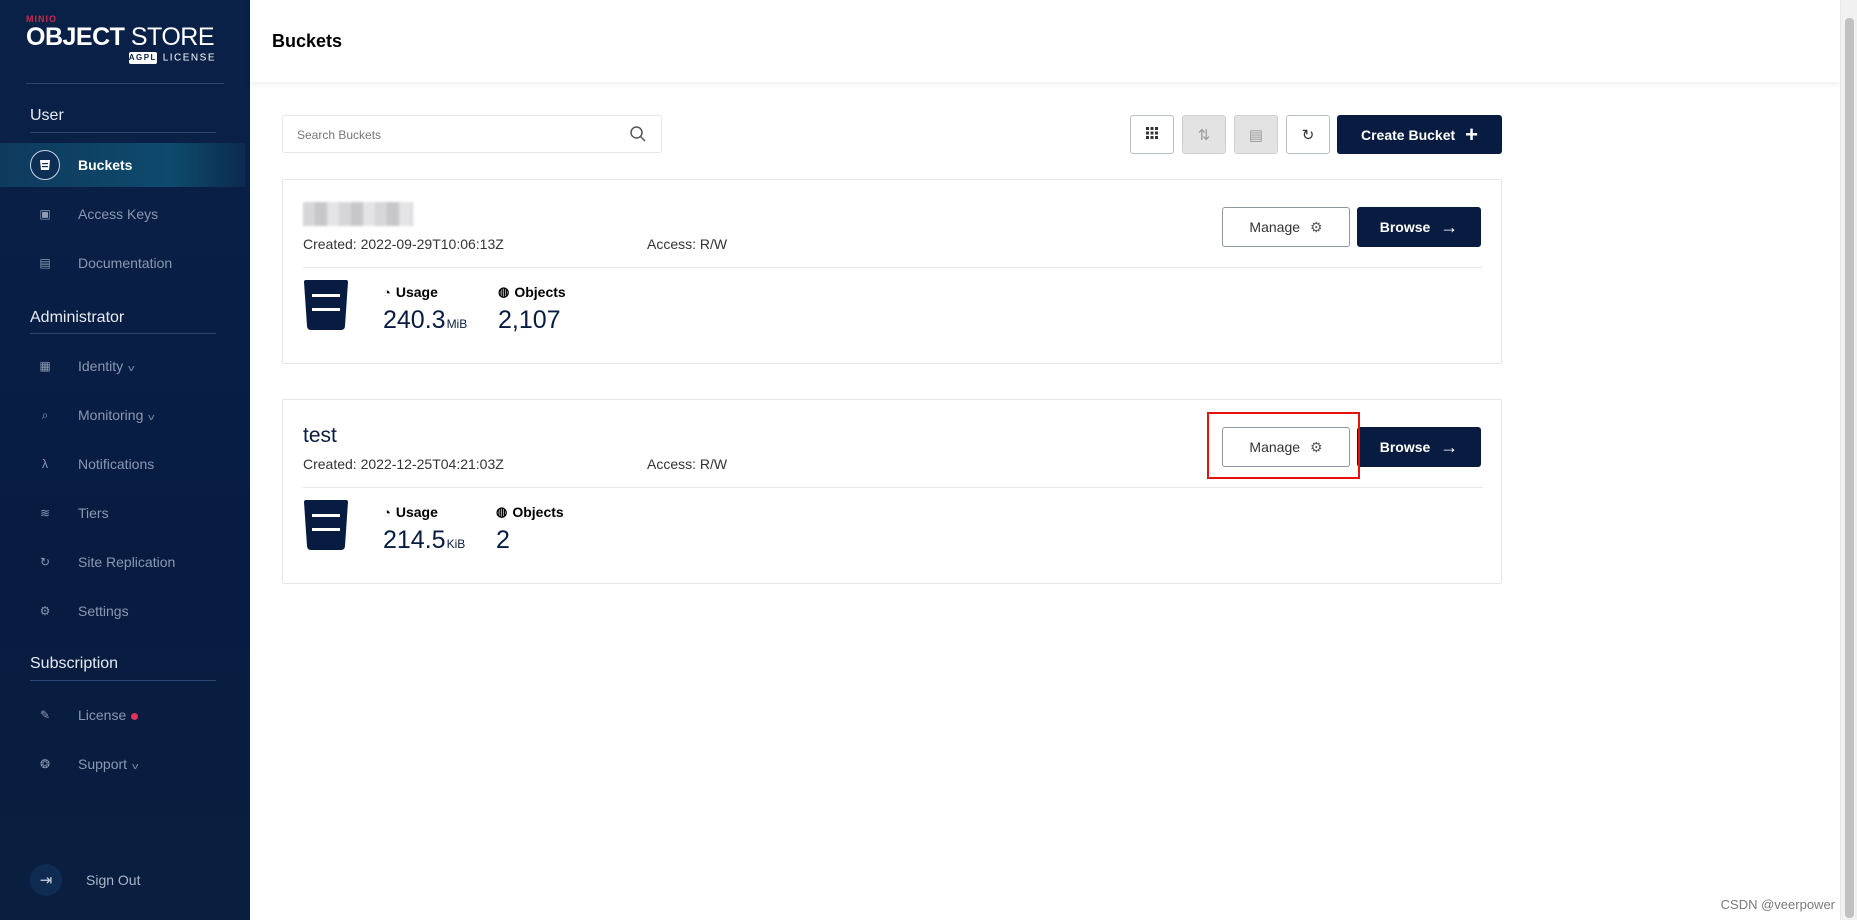 Image resolution: width=1857 pixels, height=920 pixels. I want to click on page-title: Buckets, so click(307, 41).